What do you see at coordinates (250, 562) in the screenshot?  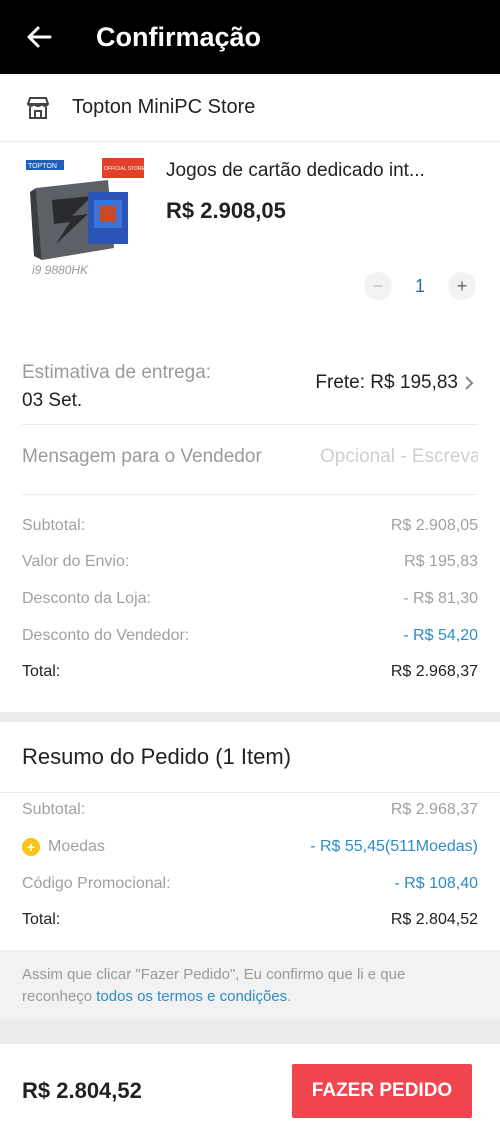 I see `shipping-value-row: Valor do Envio: R$ 195,83` at bounding box center [250, 562].